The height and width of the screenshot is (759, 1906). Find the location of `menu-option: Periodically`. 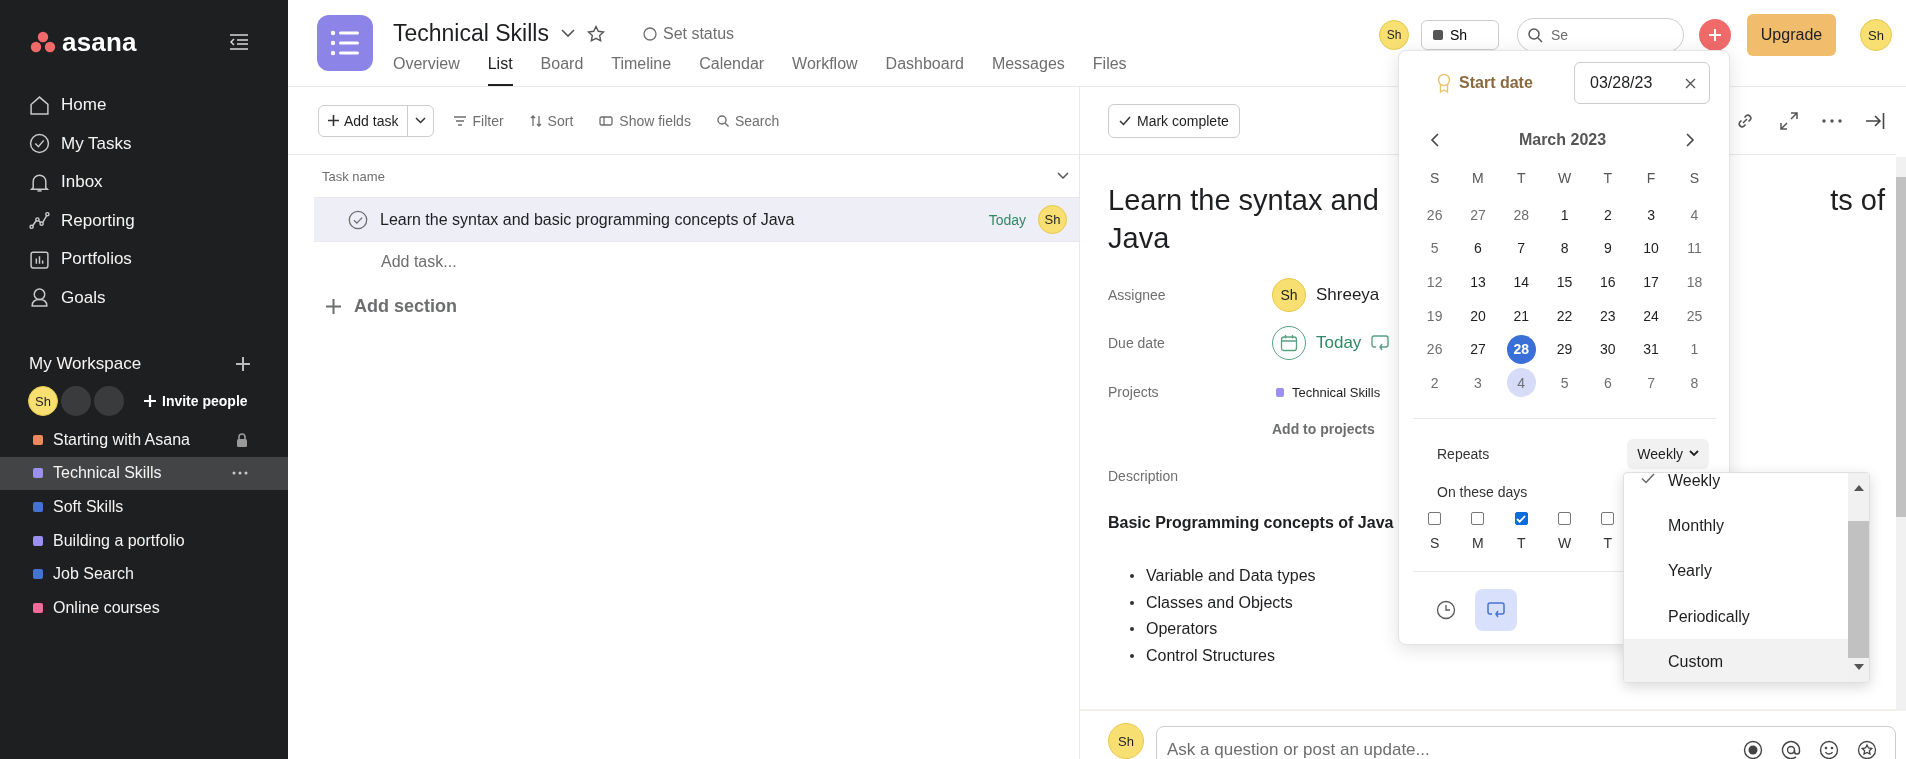

menu-option: Periodically is located at coordinates (1736, 616).